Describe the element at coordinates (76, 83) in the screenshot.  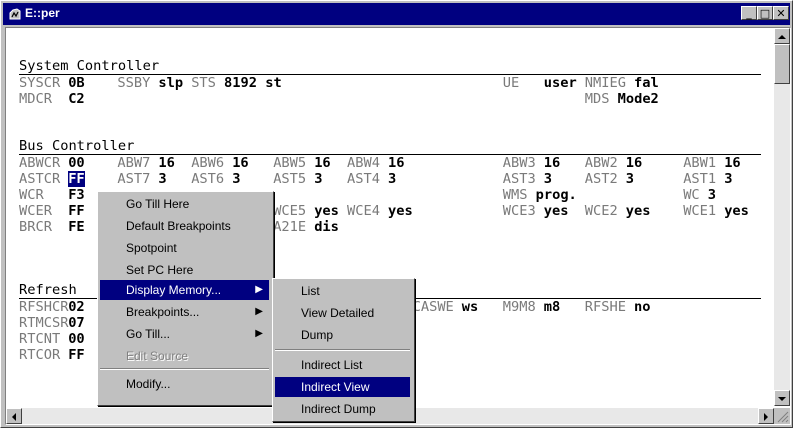
I see `register-value: 0B` at that location.